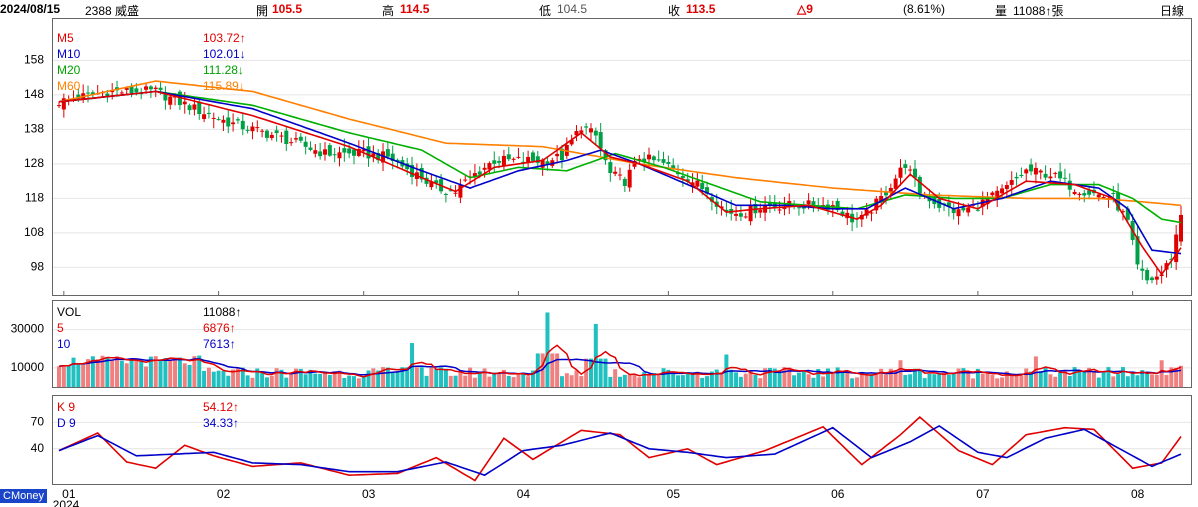 The width and height of the screenshot is (1198, 507). Describe the element at coordinates (69, 54) in the screenshot. I see `legend-ma10: M10` at that location.